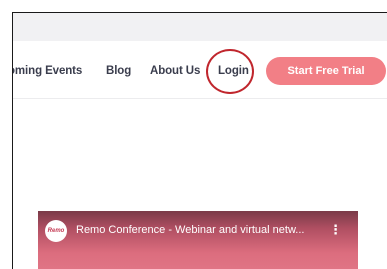  What do you see at coordinates (118, 71) in the screenshot?
I see `nav-blog: Blog` at bounding box center [118, 71].